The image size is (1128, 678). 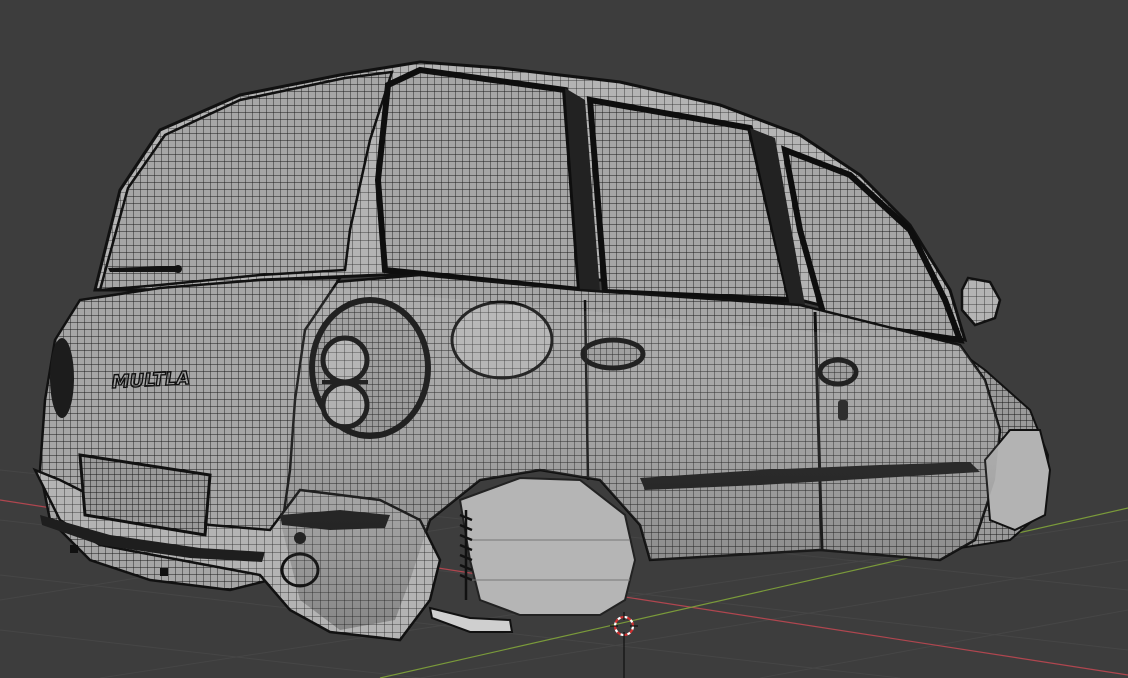 What do you see at coordinates (547, 546) in the screenshot?
I see `wheel-well-rear` at bounding box center [547, 546].